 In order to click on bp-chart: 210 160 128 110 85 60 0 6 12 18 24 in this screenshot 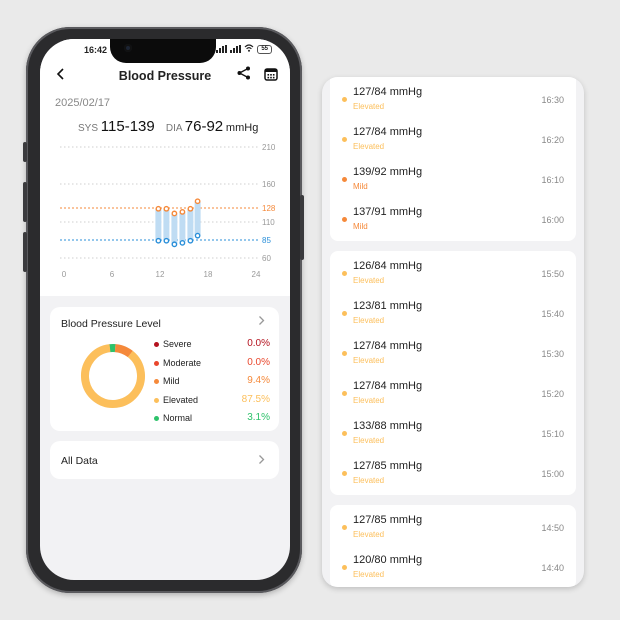, I will do `click(168, 211)`.